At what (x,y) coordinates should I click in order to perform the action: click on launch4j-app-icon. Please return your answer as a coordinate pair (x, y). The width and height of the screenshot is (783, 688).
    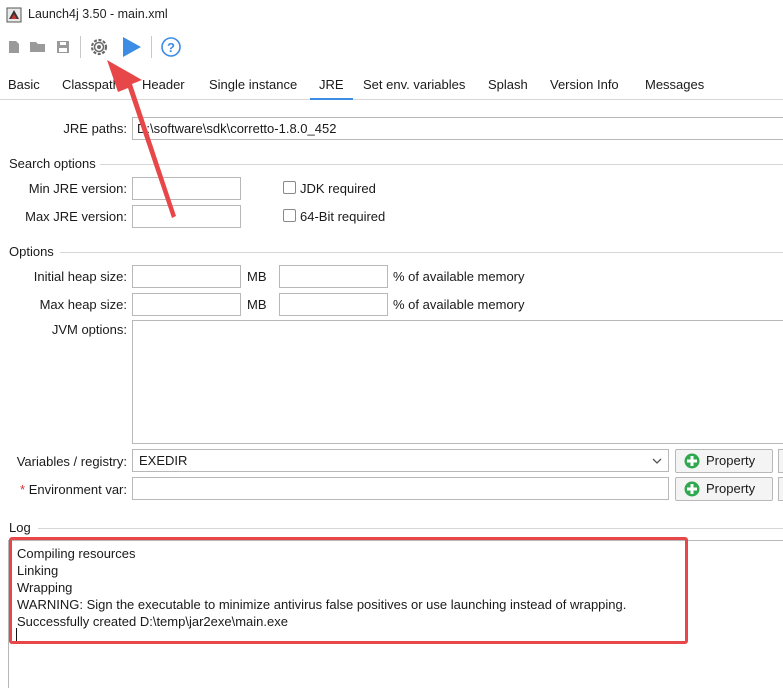
    Looking at the image, I should click on (14, 15).